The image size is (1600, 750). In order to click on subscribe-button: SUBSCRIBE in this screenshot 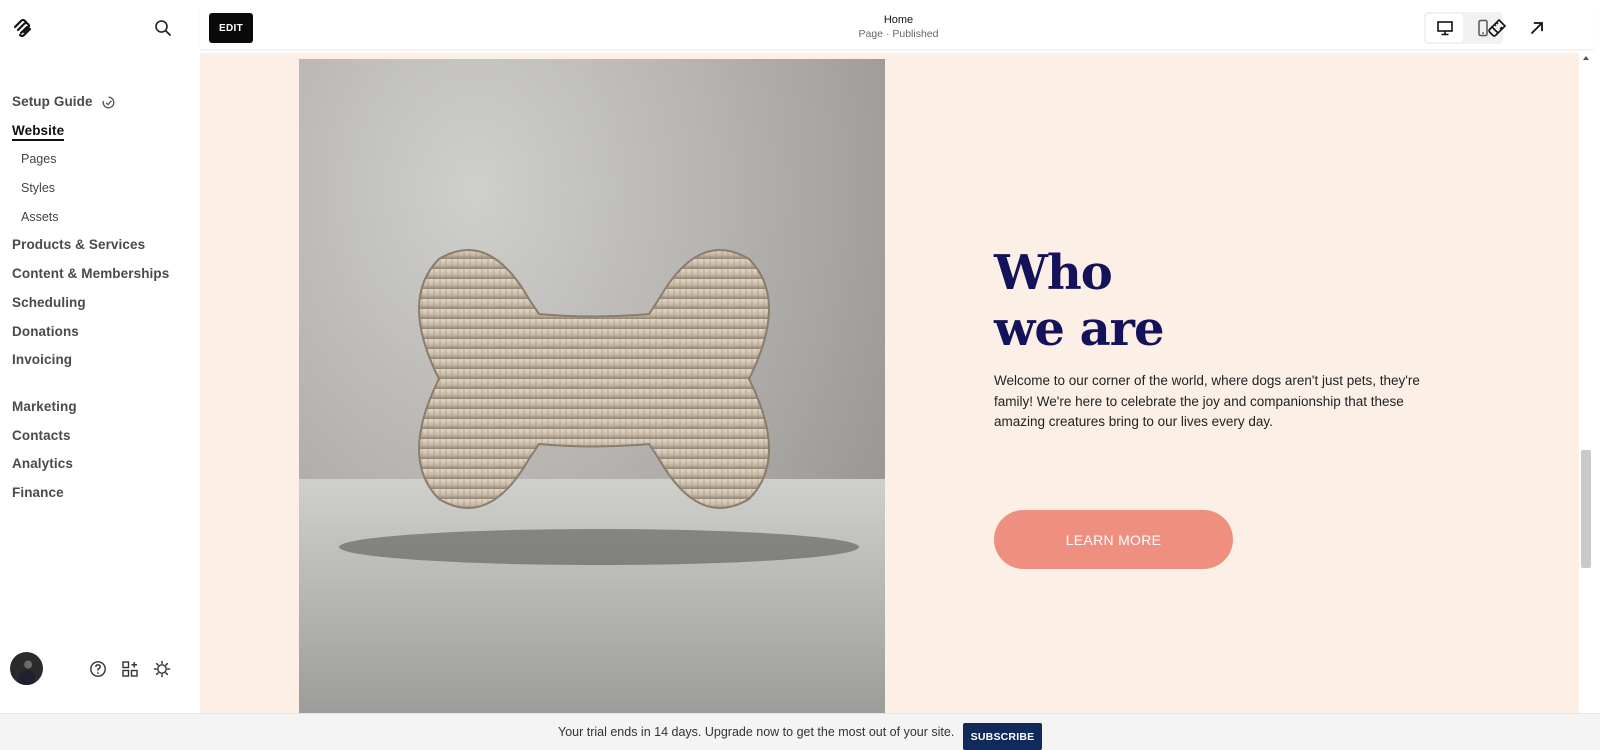, I will do `click(1002, 736)`.